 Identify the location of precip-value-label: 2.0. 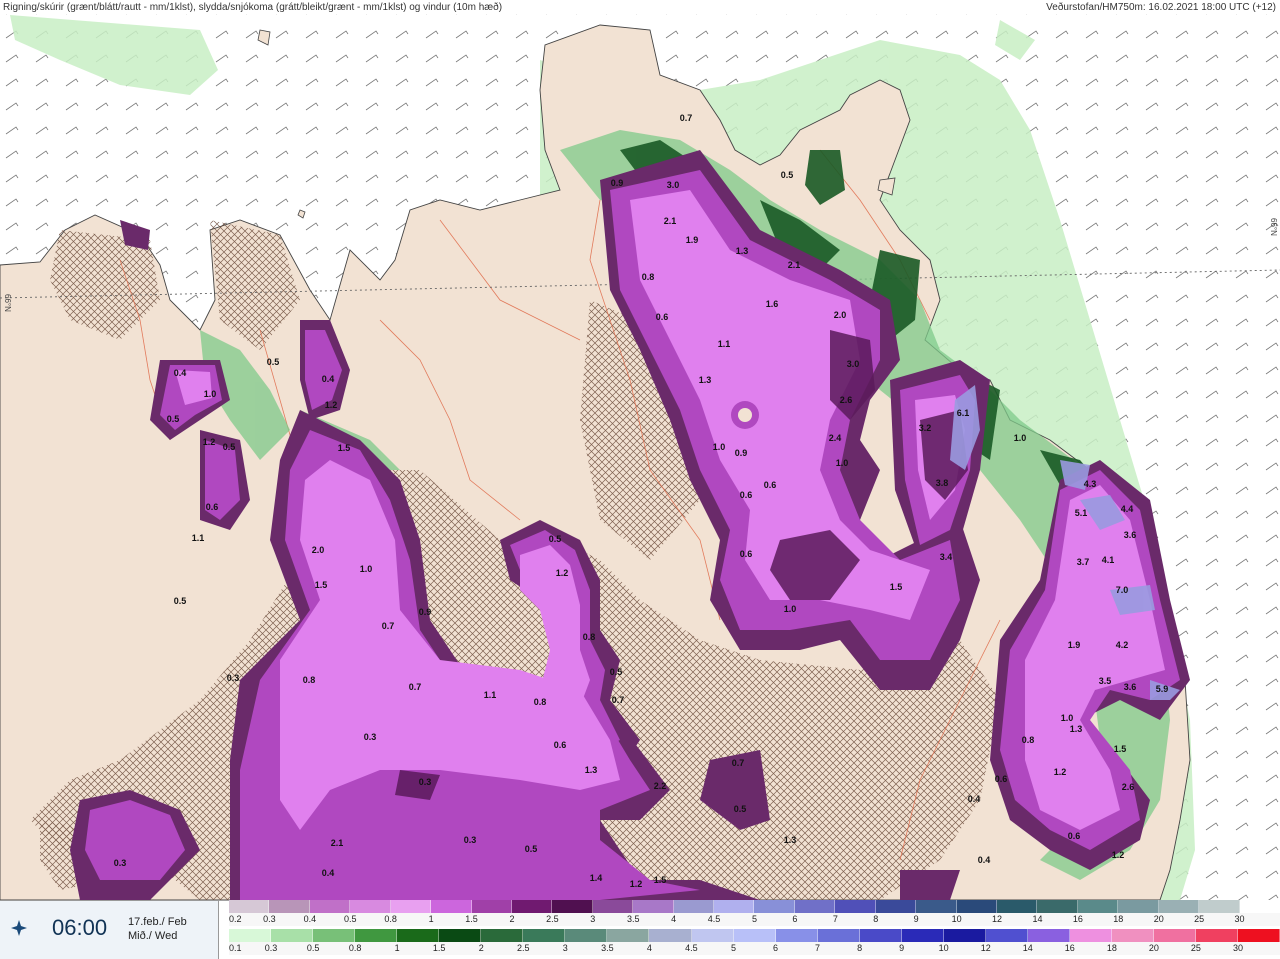
(318, 550).